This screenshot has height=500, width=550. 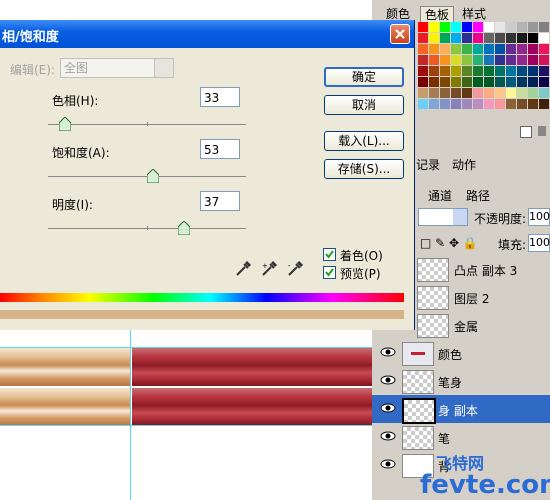 I want to click on eyedropper-icon, so click(x=243, y=269).